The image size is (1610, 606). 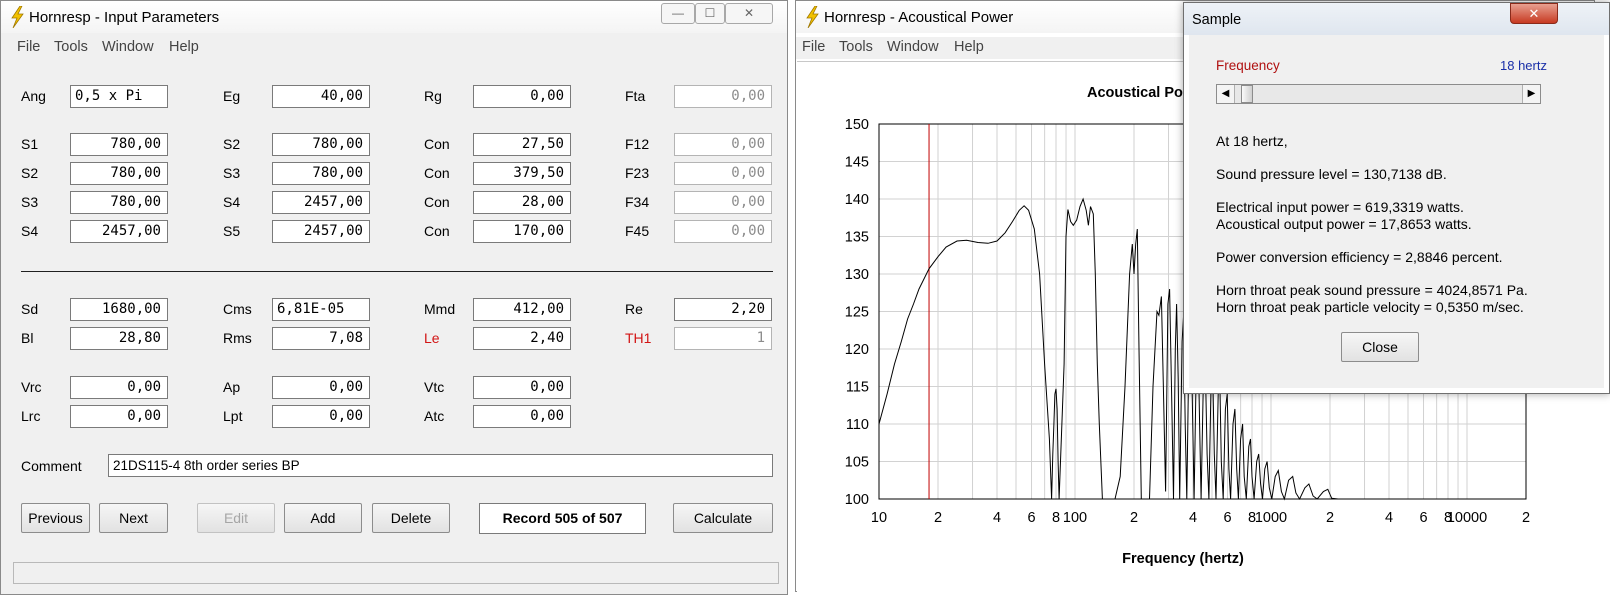 What do you see at coordinates (394, 48) in the screenshot?
I see `menu-bar: File Tools Window Help` at bounding box center [394, 48].